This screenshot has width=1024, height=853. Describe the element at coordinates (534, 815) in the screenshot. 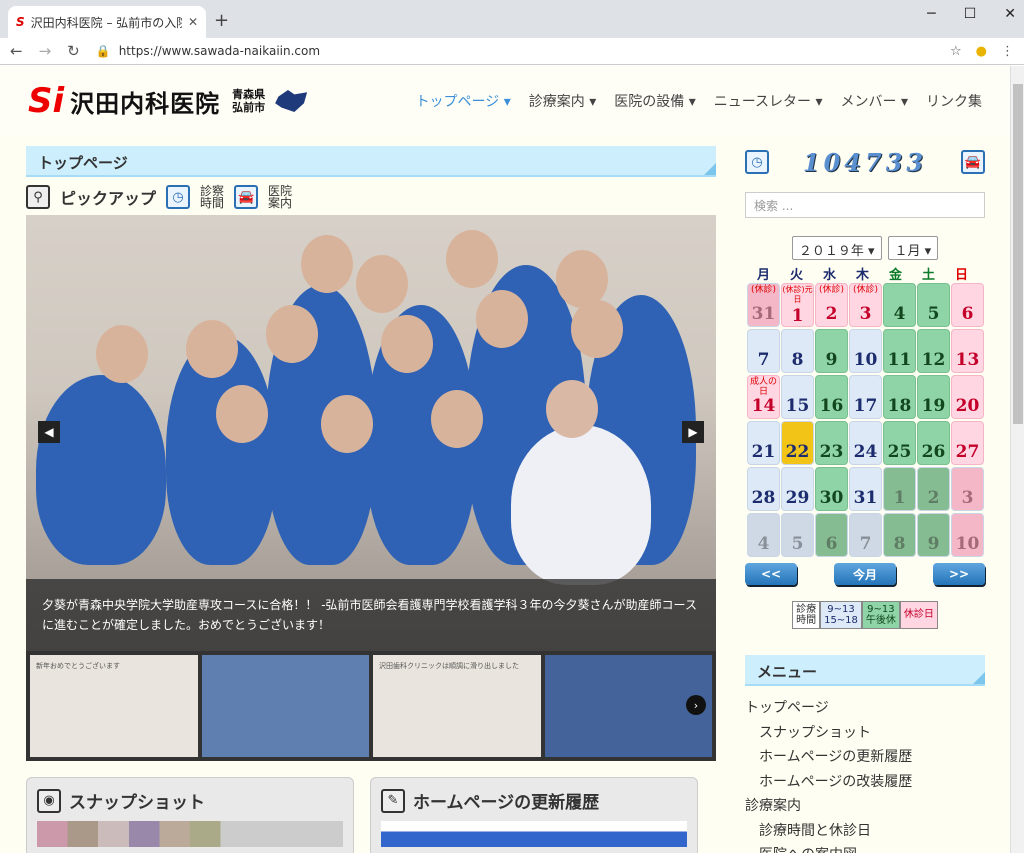

I see `update-history-card: ✎ ホームページの更新履歴` at that location.